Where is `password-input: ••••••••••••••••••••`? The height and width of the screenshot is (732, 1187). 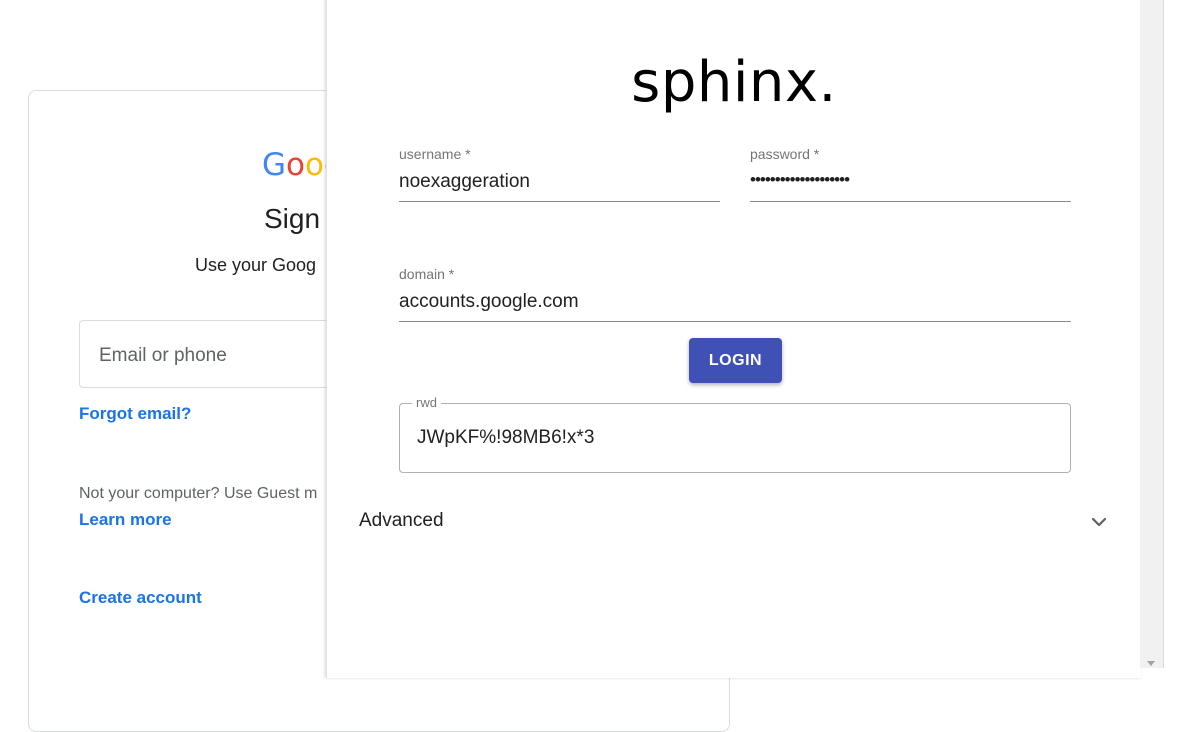
password-input: •••••••••••••••••••• is located at coordinates (800, 180).